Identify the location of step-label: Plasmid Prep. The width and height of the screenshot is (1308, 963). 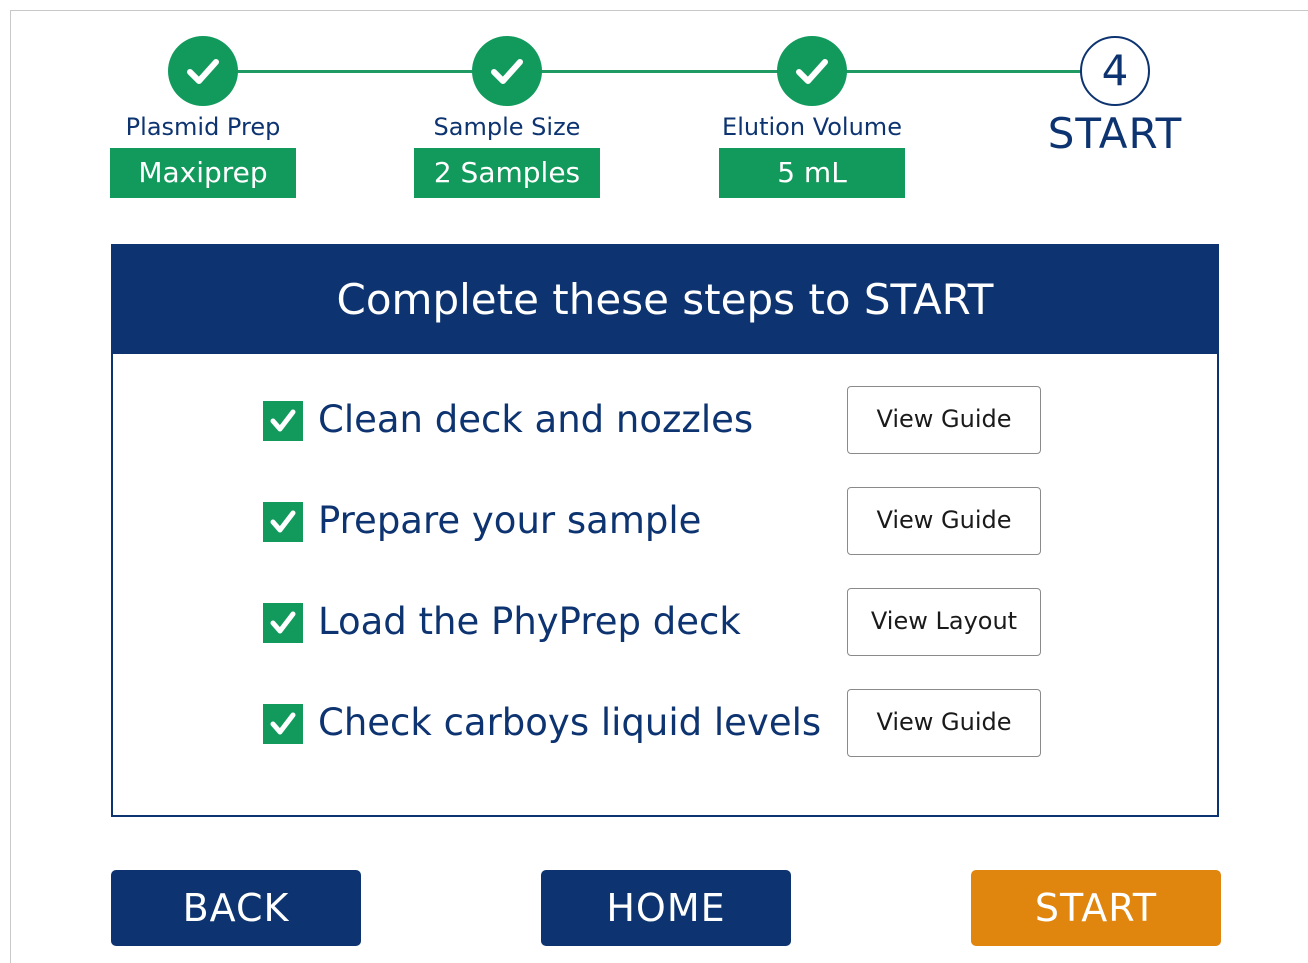
(203, 127).